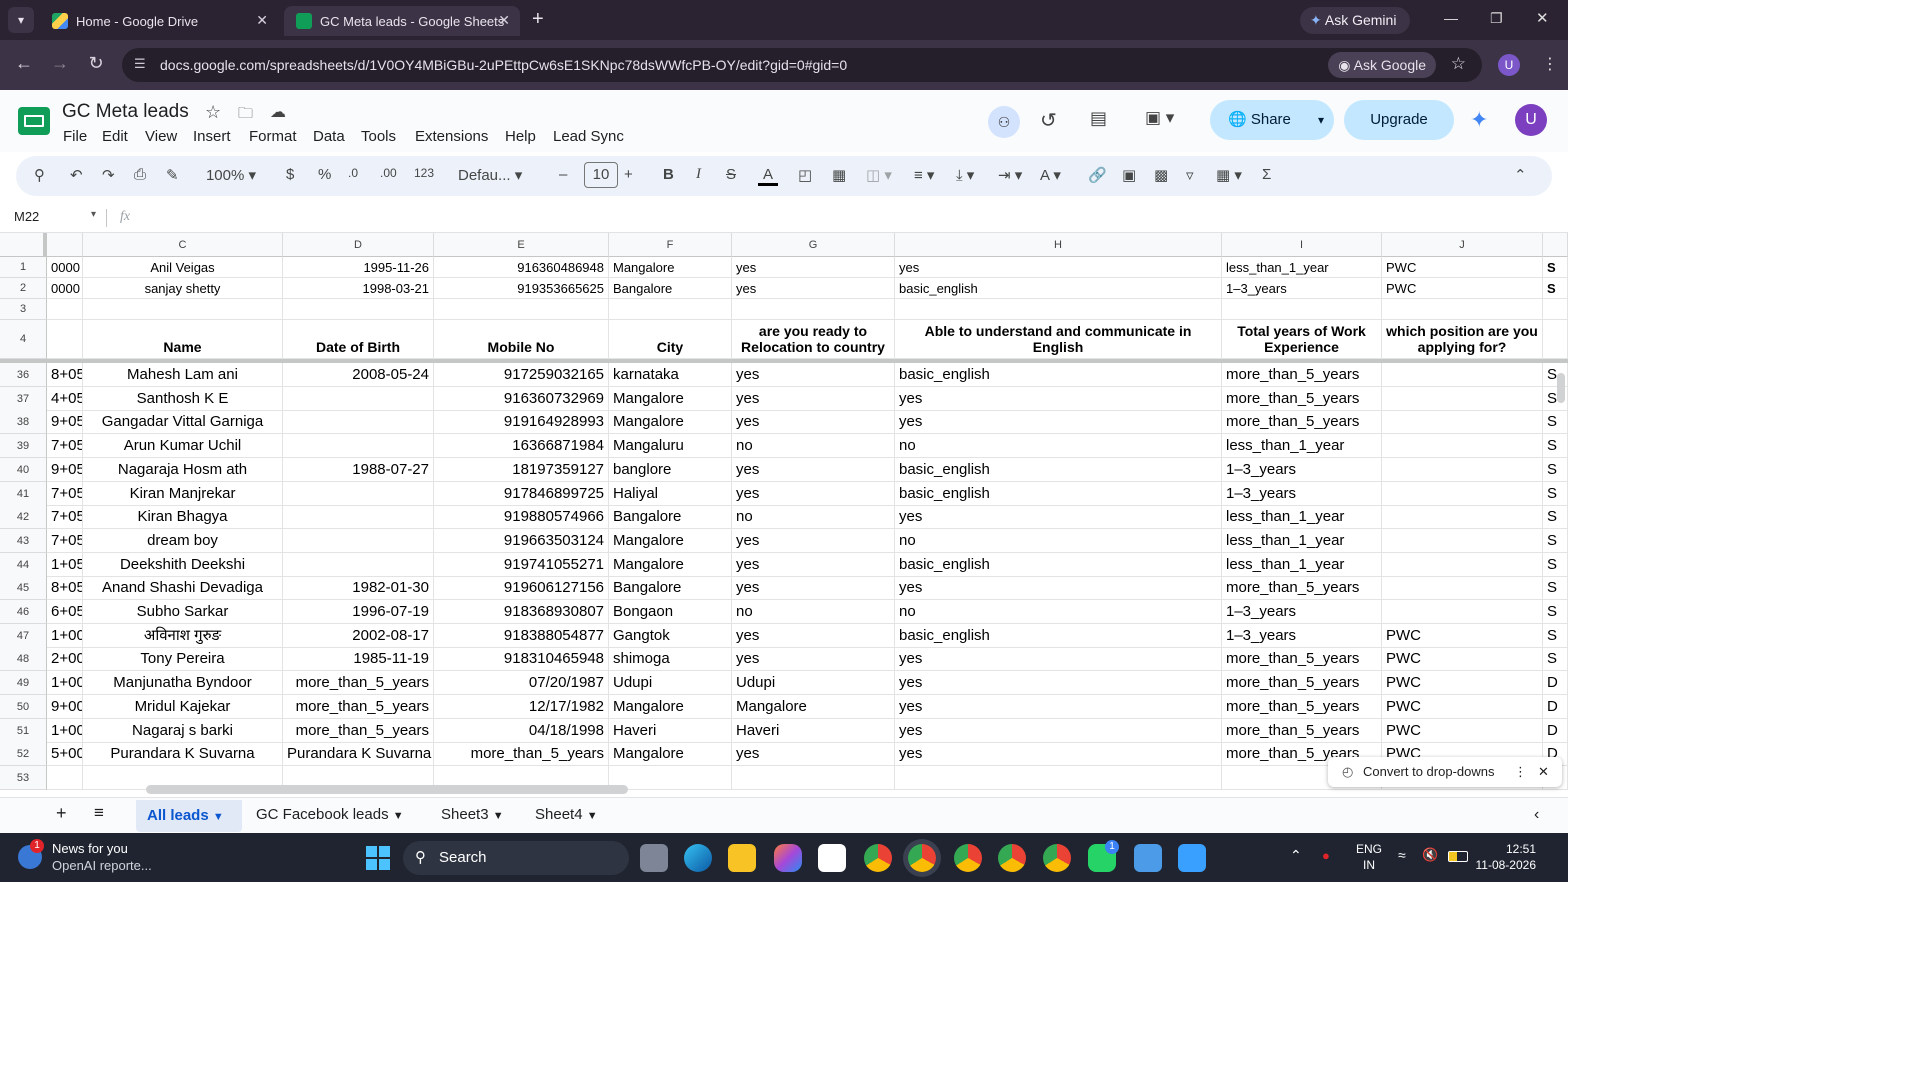  Describe the element at coordinates (670, 731) in the screenshot. I see `cell-f: Haveri` at that location.